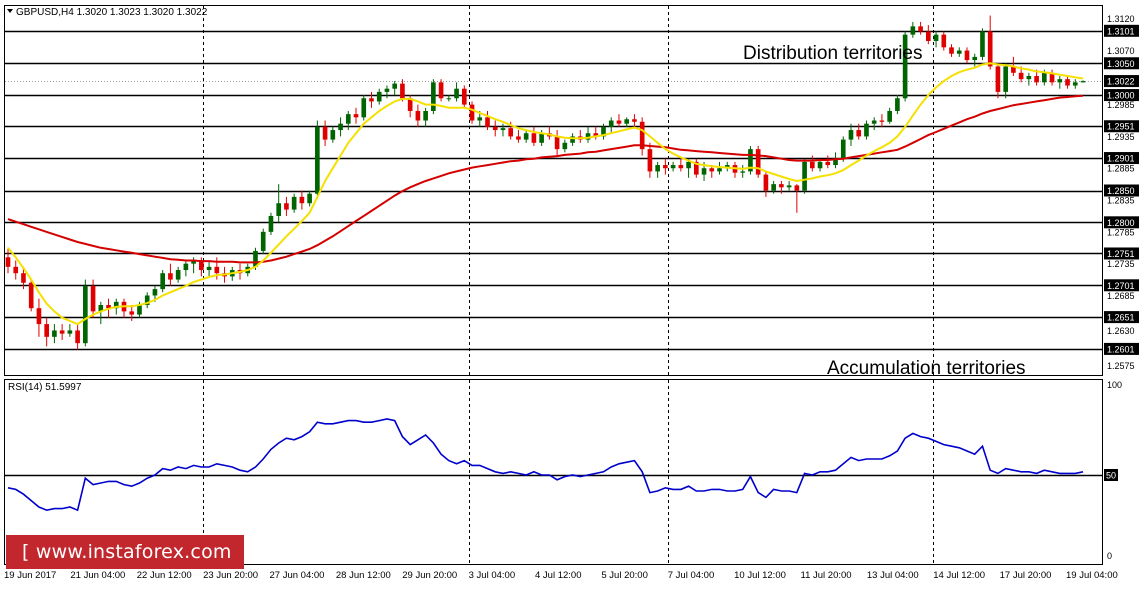 This screenshot has width=1143, height=603. I want to click on level-price-label: 1.2751, so click(1121, 254).